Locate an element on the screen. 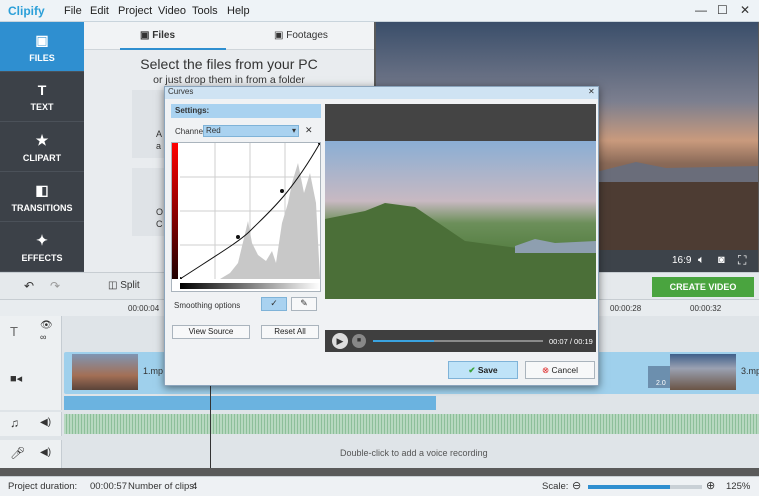 This screenshot has height=496, width=759. smoothing-label: Smoothing options is located at coordinates (207, 305).